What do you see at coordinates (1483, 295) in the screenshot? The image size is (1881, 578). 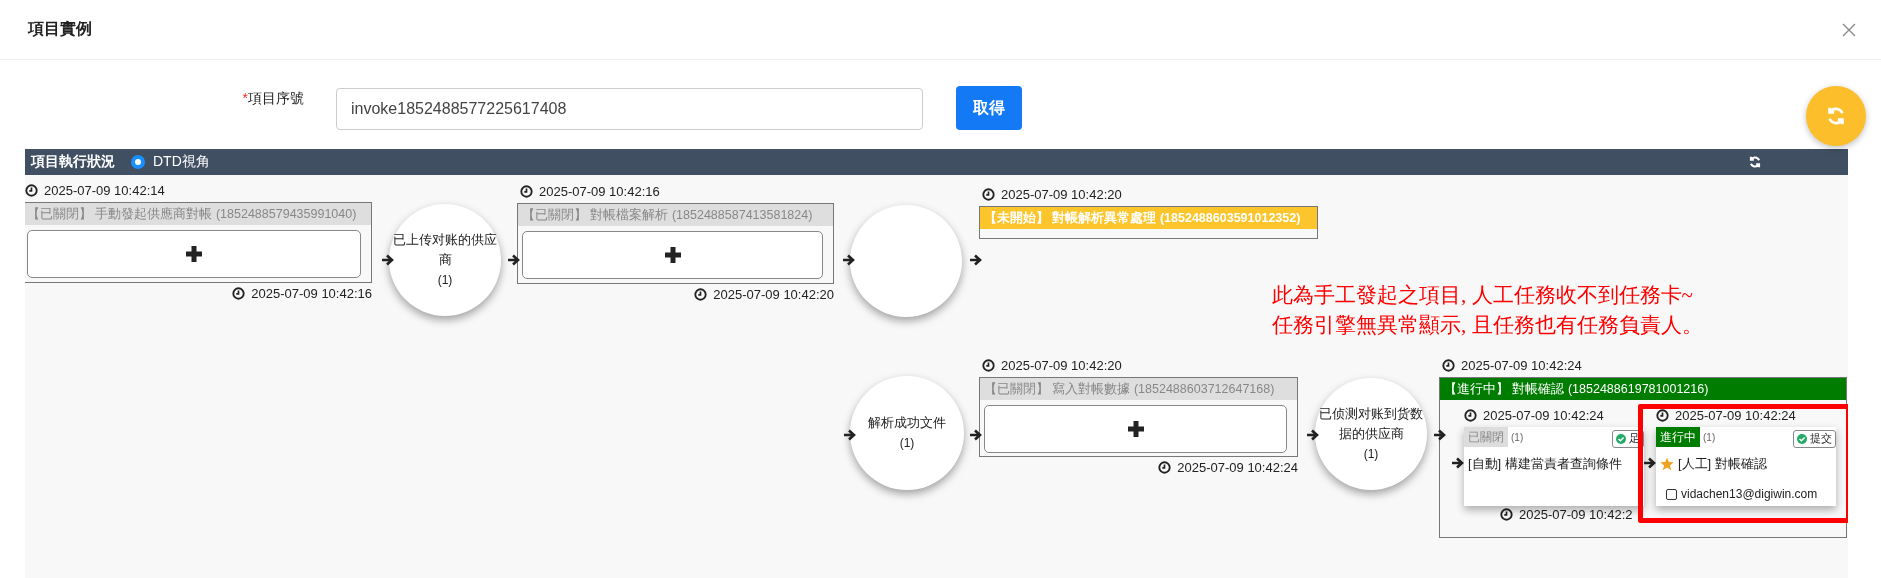 I see `annotation-text: 此為手工發起之項目, 人工任務收不到任務卡~` at bounding box center [1483, 295].